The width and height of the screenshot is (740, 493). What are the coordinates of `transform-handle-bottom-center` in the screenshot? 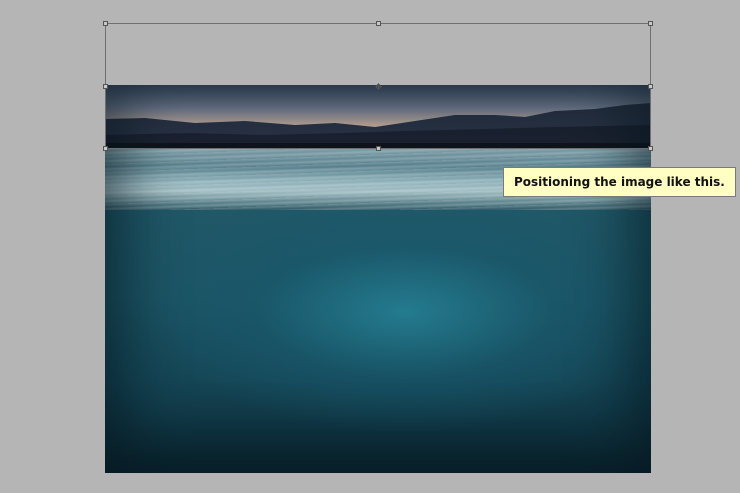 It's located at (378, 148).